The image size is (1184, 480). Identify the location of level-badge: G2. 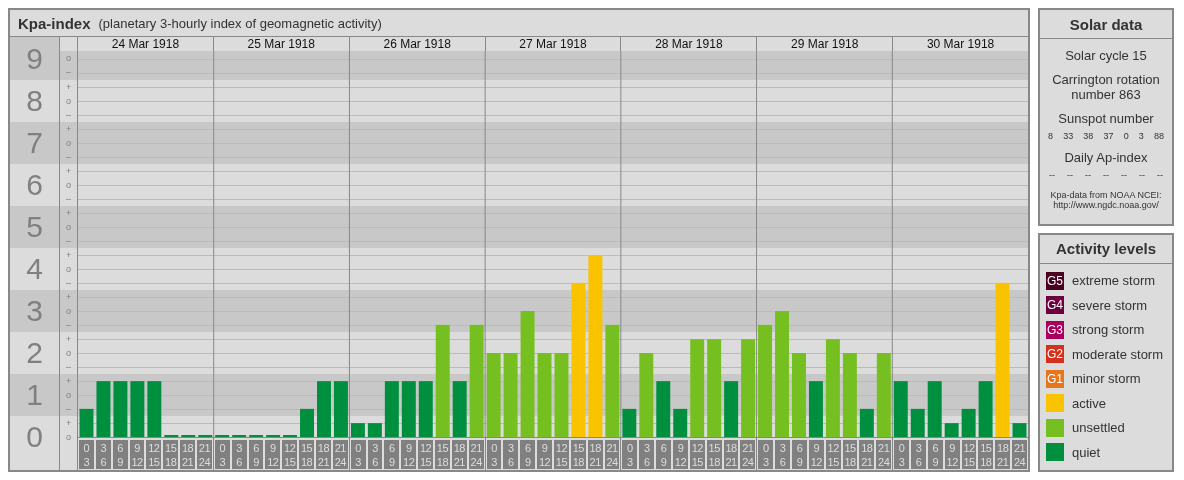
(1055, 354).